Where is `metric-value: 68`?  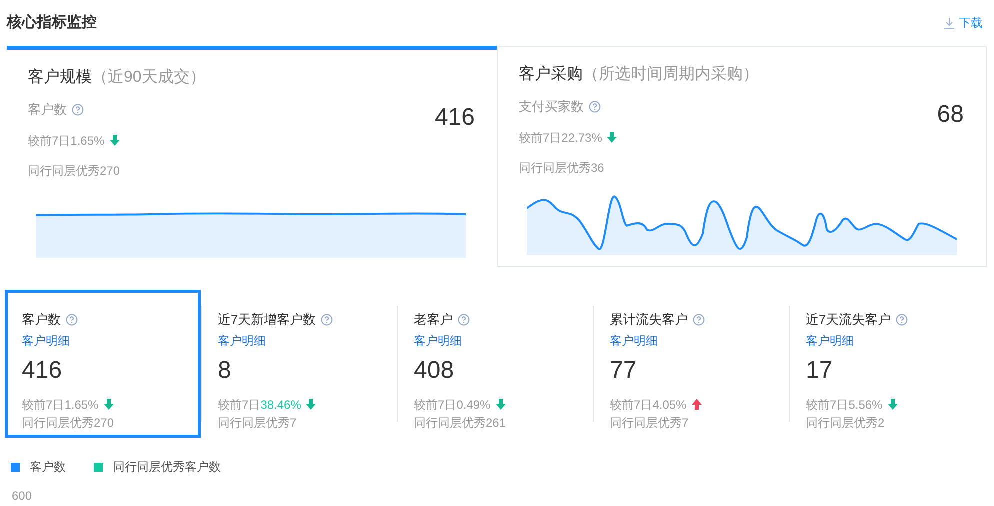
metric-value: 68 is located at coordinates (950, 116).